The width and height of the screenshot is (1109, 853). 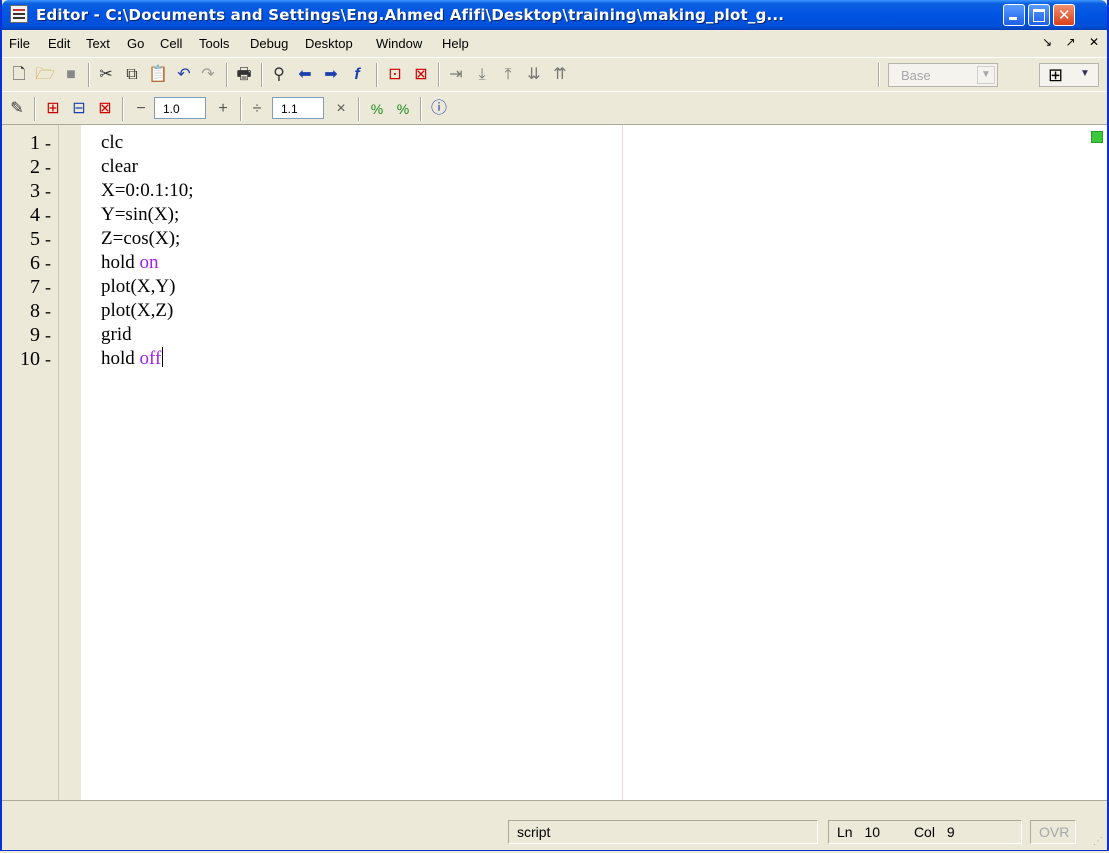 What do you see at coordinates (1047, 42) in the screenshot?
I see `dock-icon: ↘` at bounding box center [1047, 42].